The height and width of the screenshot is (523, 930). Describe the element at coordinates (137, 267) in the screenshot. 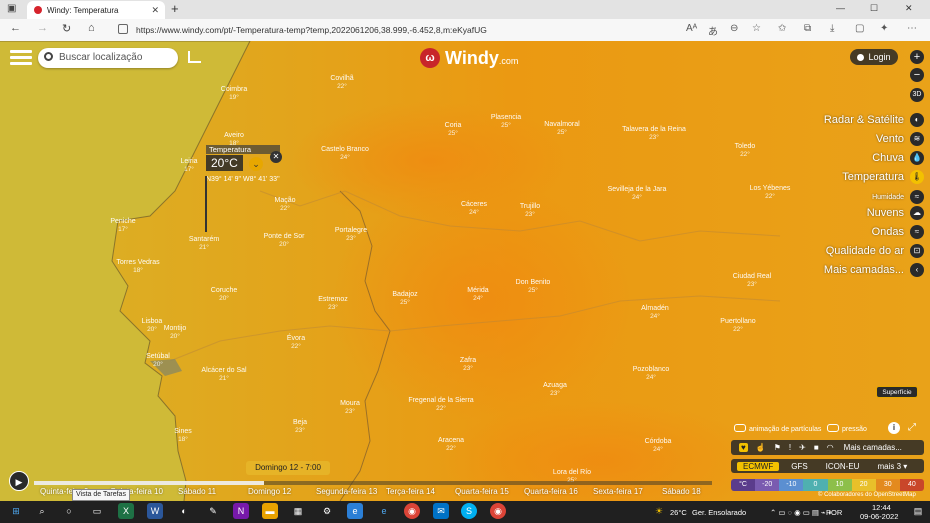

I see `city-label: Torres Vedras 18°` at that location.